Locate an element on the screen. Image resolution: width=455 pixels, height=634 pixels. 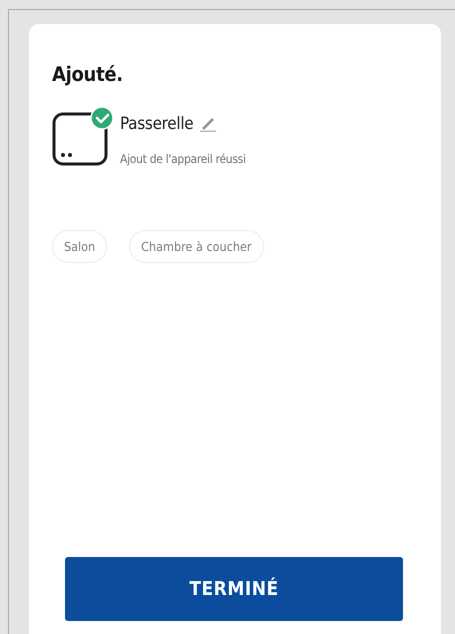
room-chip: Chambre à coucher is located at coordinates (196, 246).